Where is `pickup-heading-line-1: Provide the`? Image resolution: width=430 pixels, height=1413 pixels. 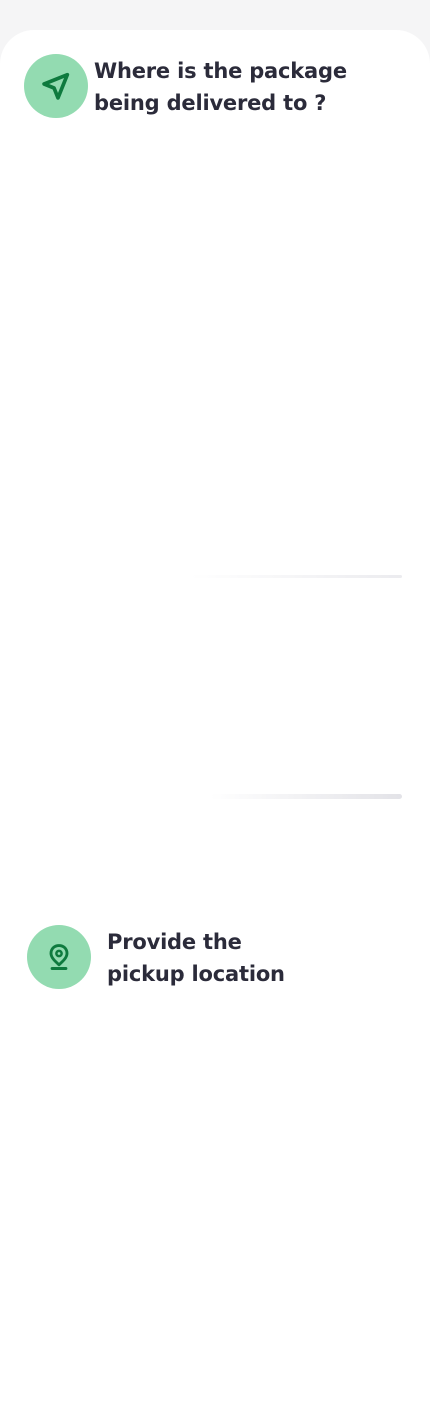 pickup-heading-line-1: Provide the is located at coordinates (174, 942).